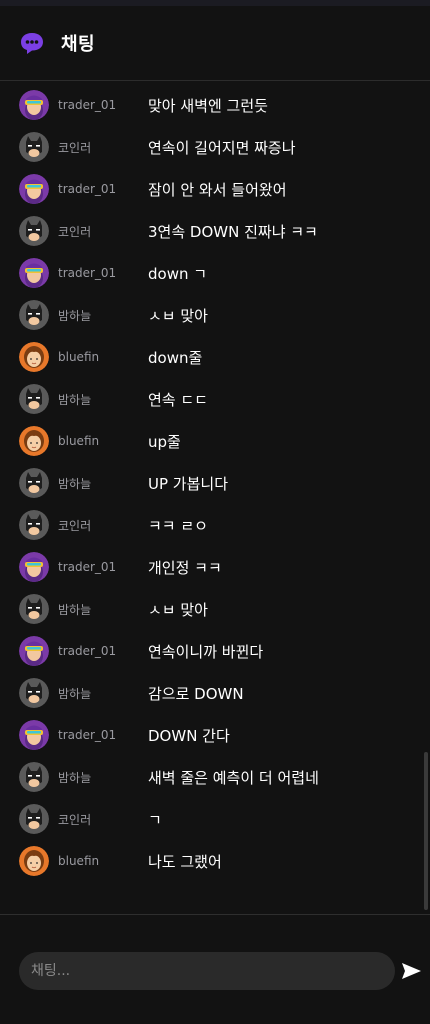 This screenshot has width=430, height=1024. I want to click on message-text: up줄, so click(164, 441).